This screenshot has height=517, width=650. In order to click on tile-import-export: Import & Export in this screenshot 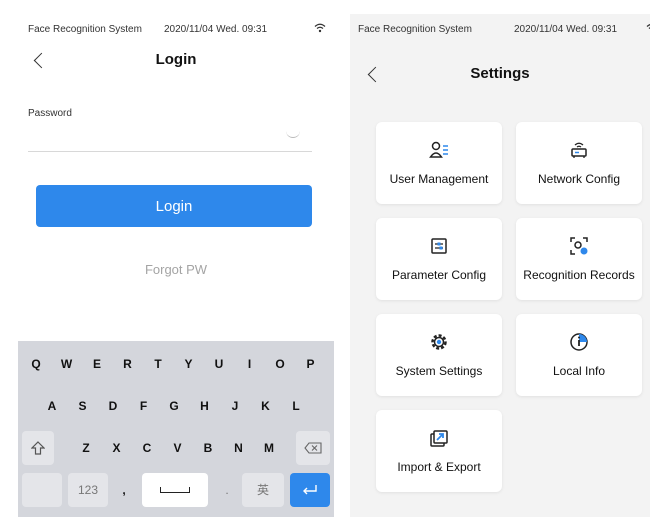, I will do `click(439, 451)`.